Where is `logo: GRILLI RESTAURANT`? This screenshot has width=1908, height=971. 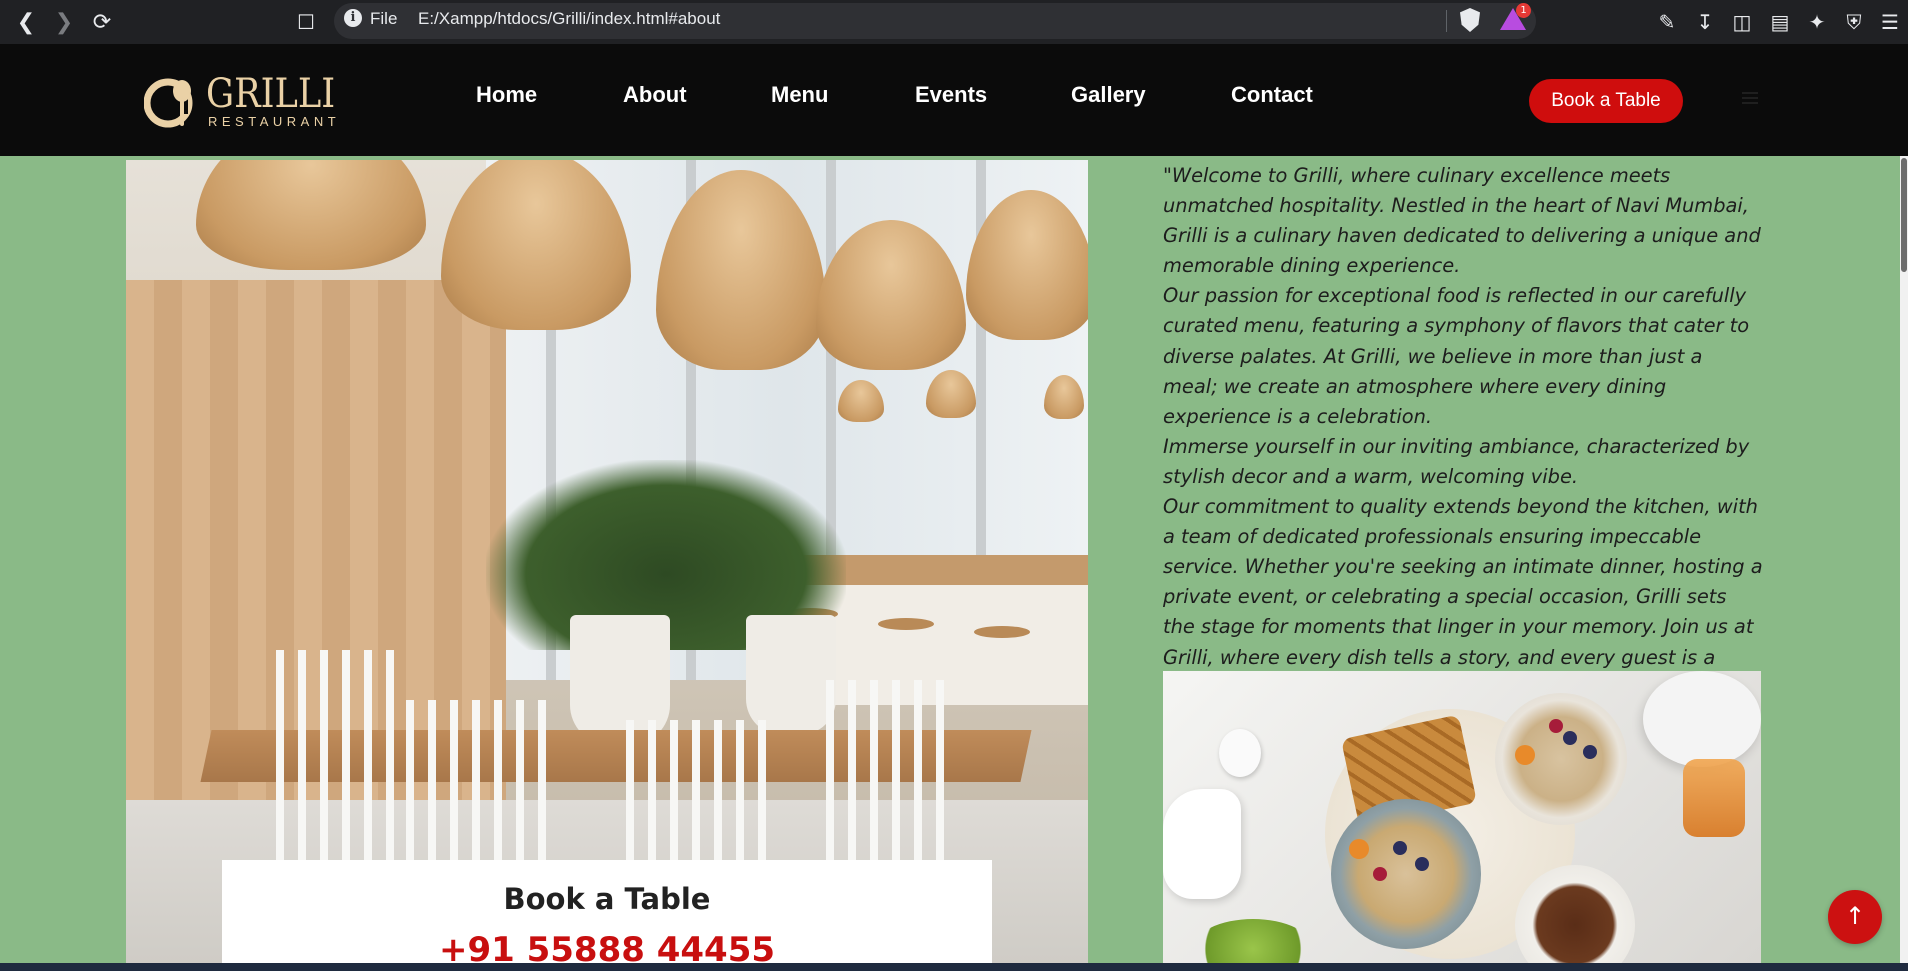
logo: GRILLI RESTAURANT is located at coordinates (244, 100).